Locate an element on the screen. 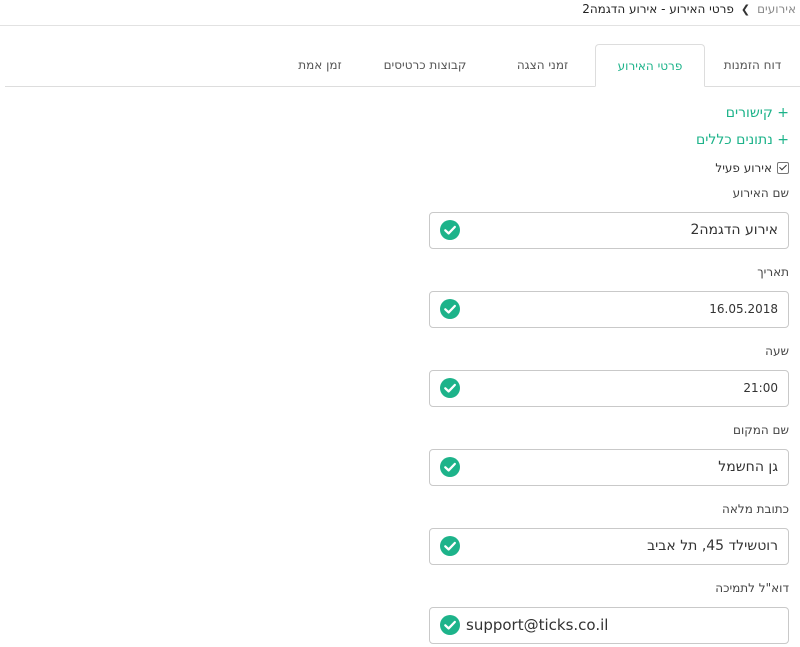  support-email-value: support@ticks.co.il is located at coordinates (537, 625).